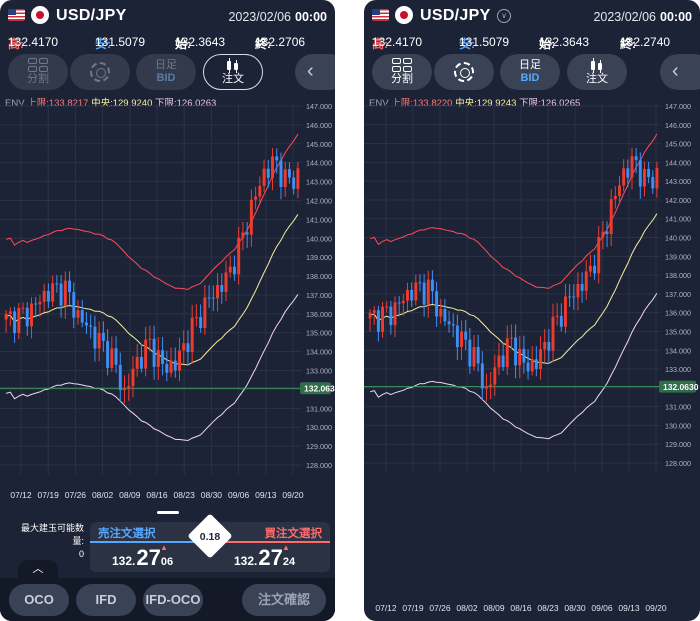  Describe the element at coordinates (16, 15) in the screenshot. I see `us-flag-icon` at that location.